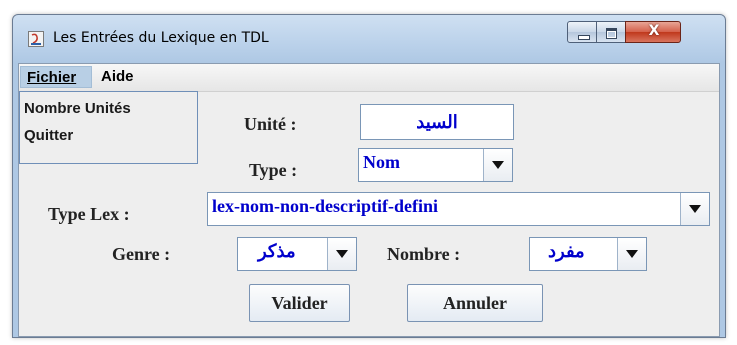 This screenshot has height=345, width=737. I want to click on type-lex-label: Type Lex :, so click(89, 214).